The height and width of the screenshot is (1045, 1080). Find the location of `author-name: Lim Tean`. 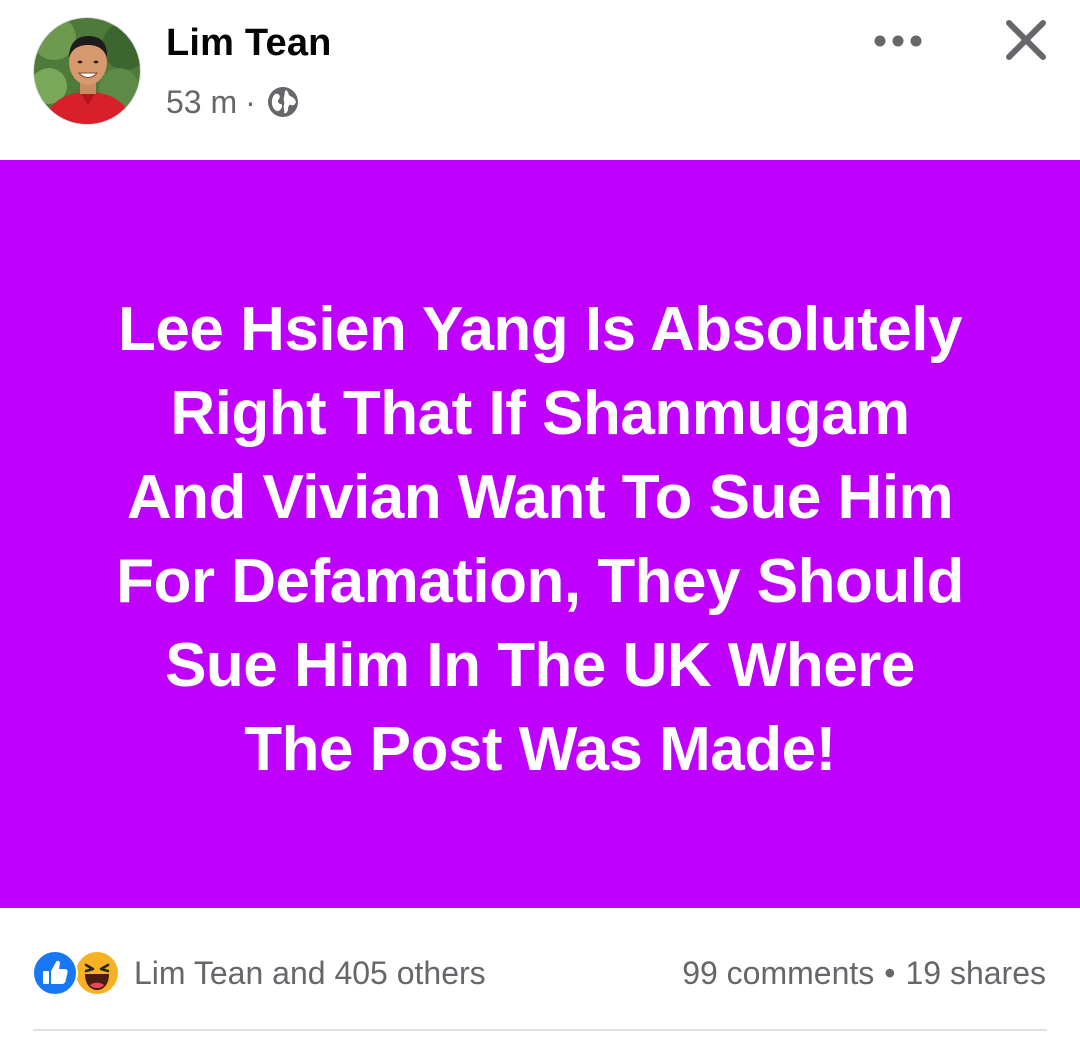

author-name: Lim Tean is located at coordinates (249, 43).